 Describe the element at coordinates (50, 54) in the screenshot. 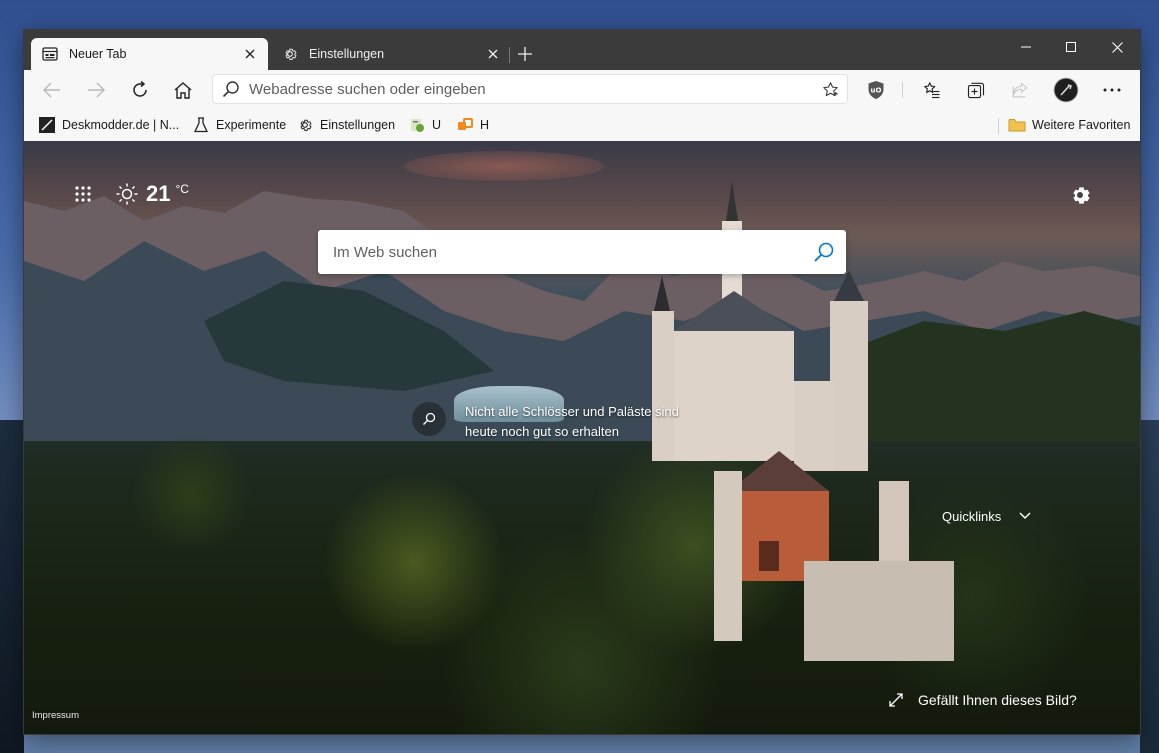

I see `newtab-page-icon` at that location.